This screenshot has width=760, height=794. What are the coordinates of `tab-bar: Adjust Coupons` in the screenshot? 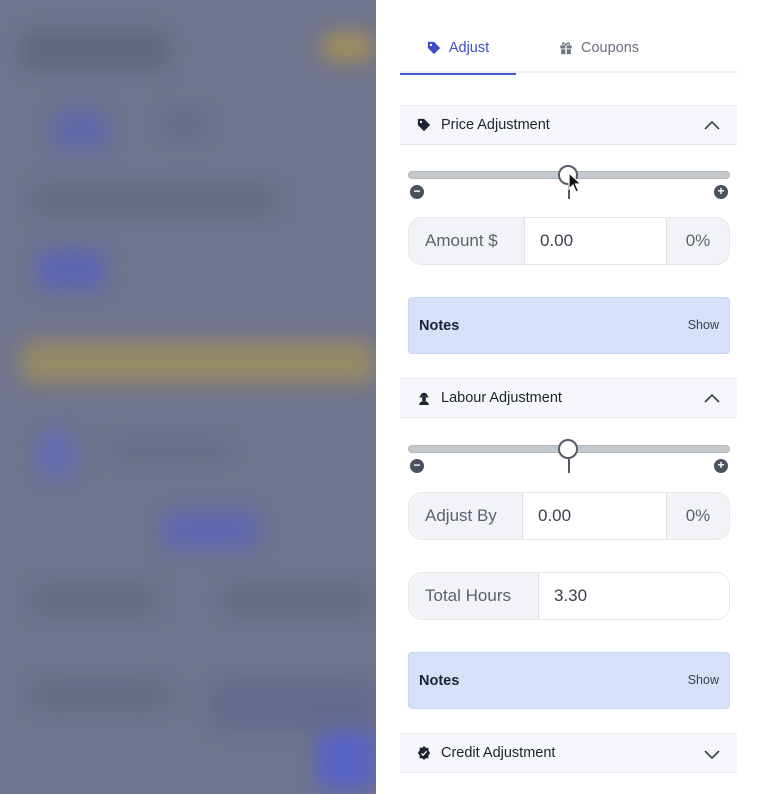 It's located at (568, 48).